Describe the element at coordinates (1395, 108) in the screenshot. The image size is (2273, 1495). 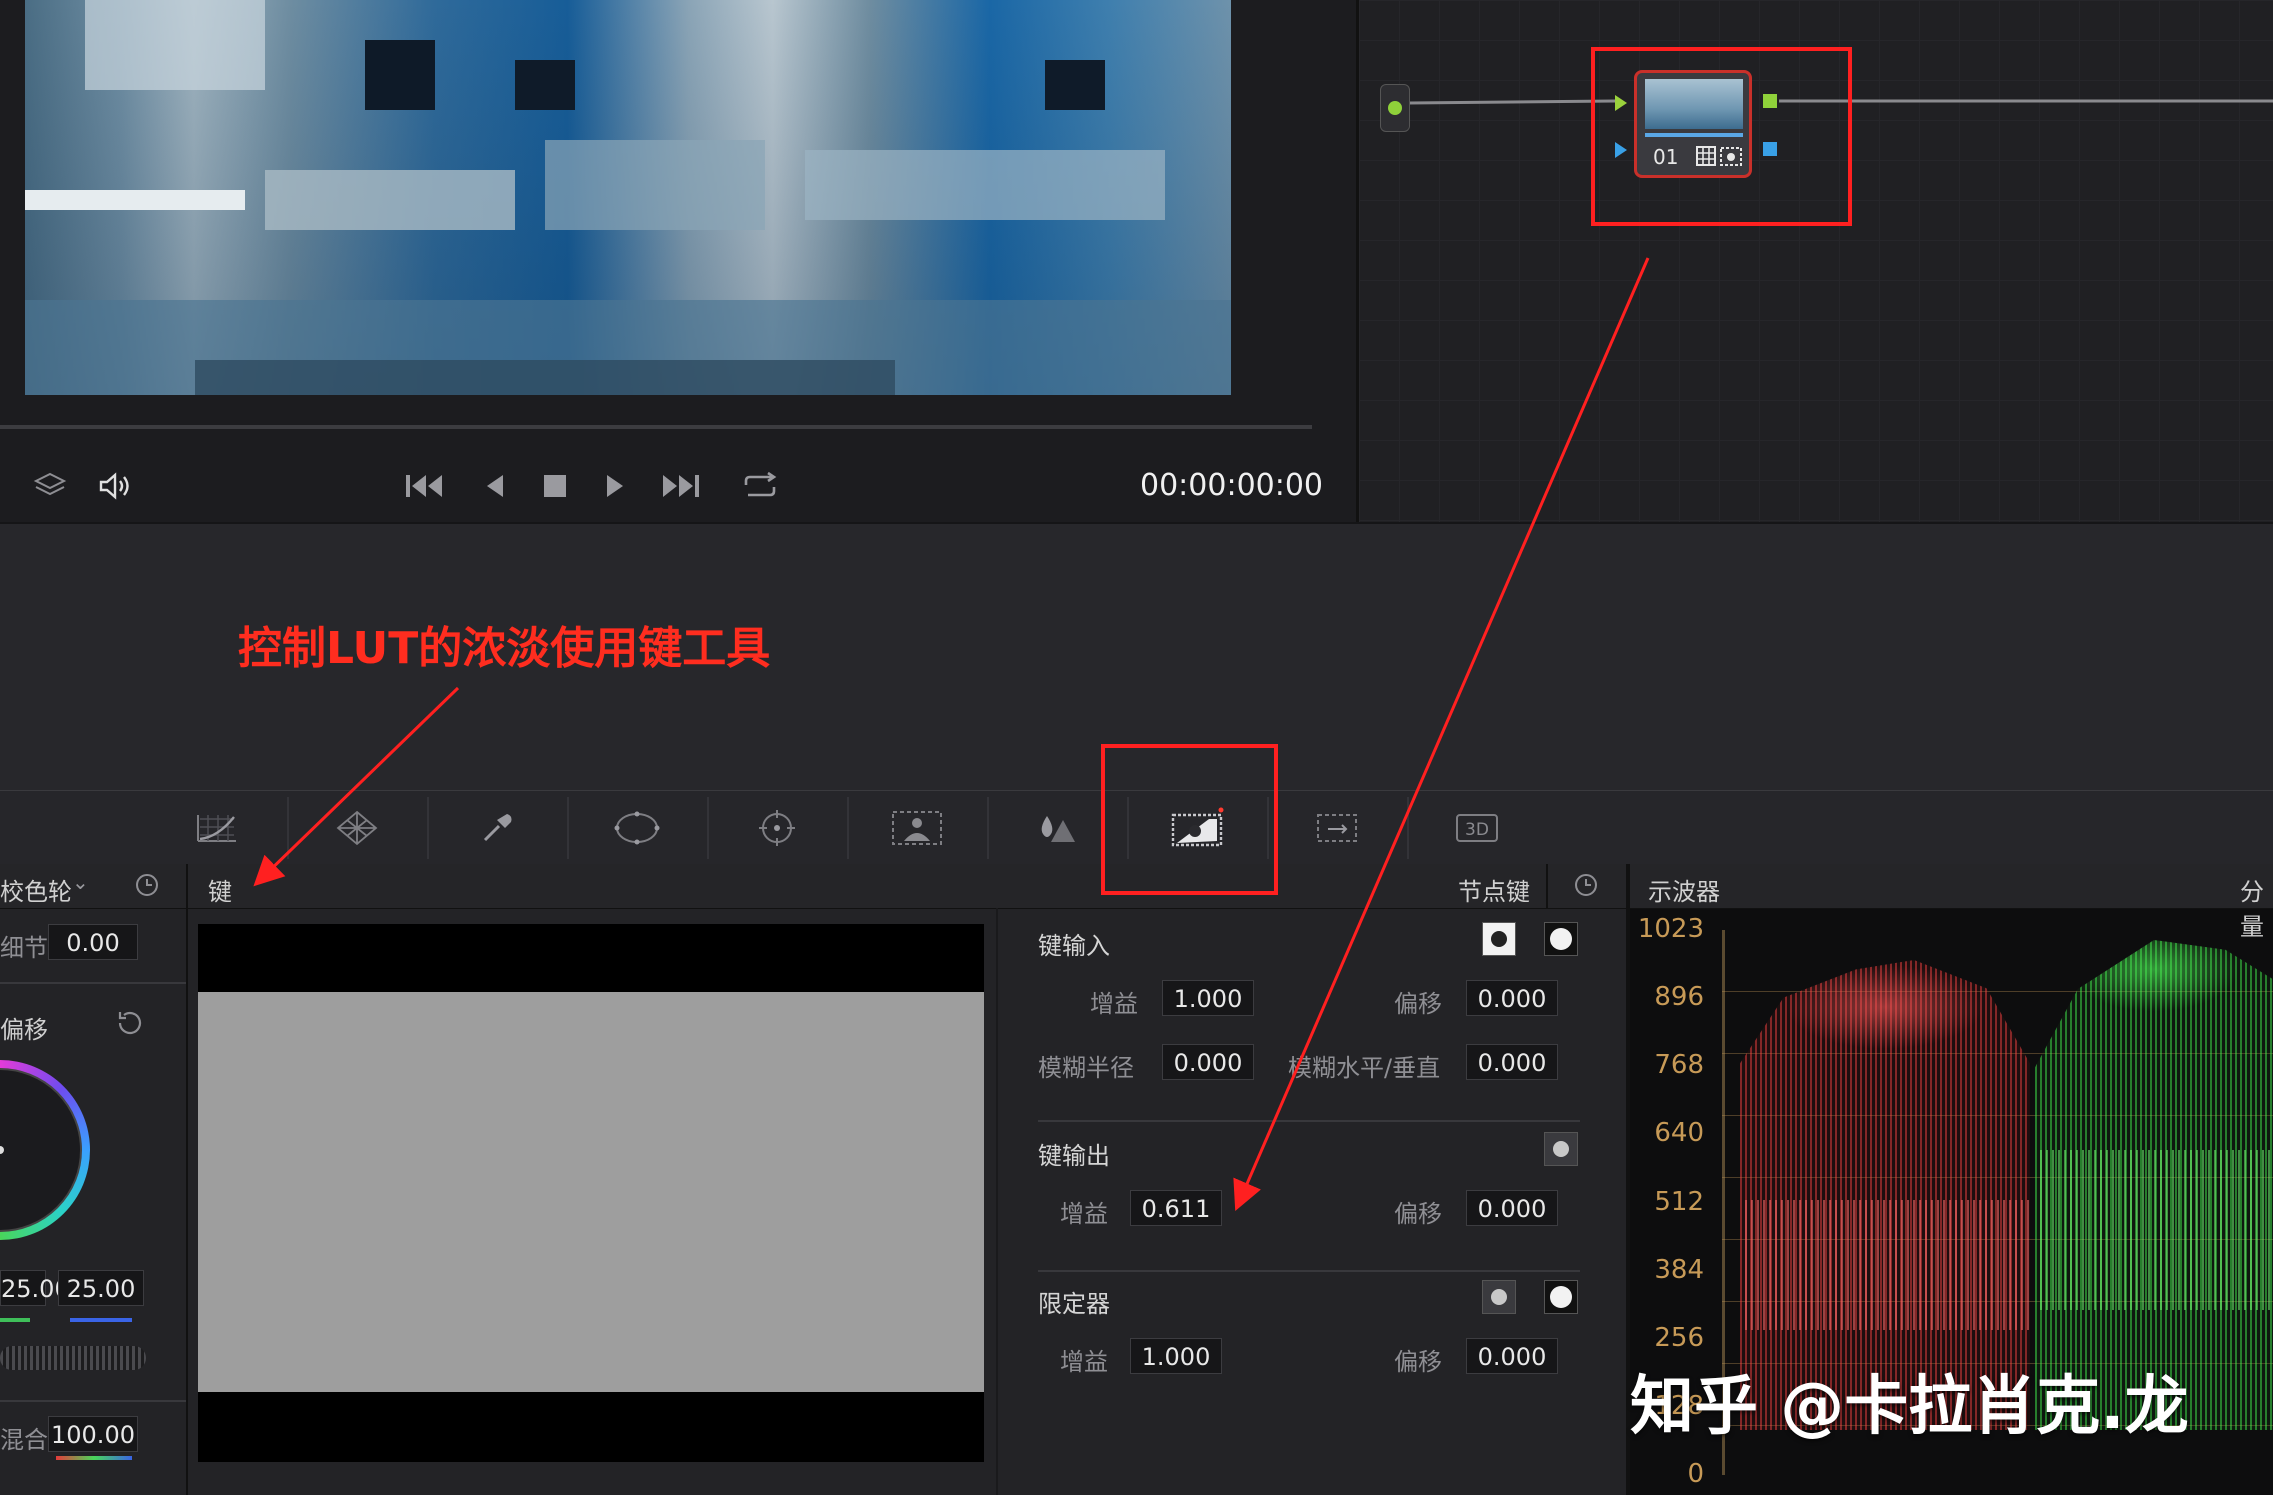
I see `node-input-port` at that location.